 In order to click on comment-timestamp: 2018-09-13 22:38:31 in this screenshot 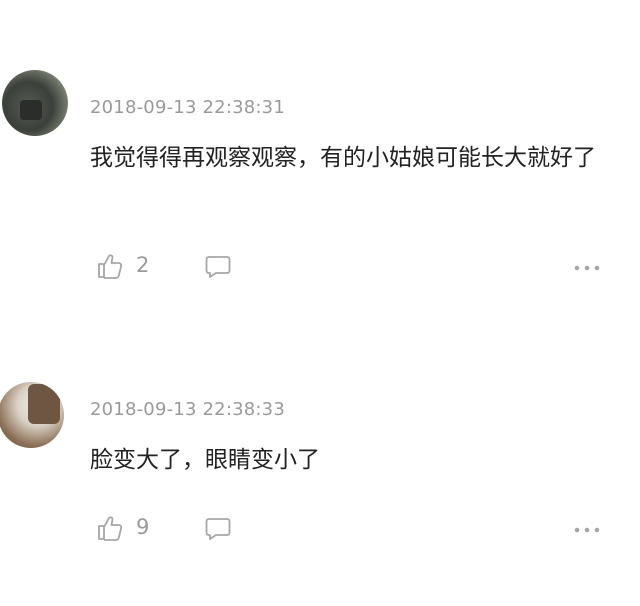, I will do `click(187, 107)`.